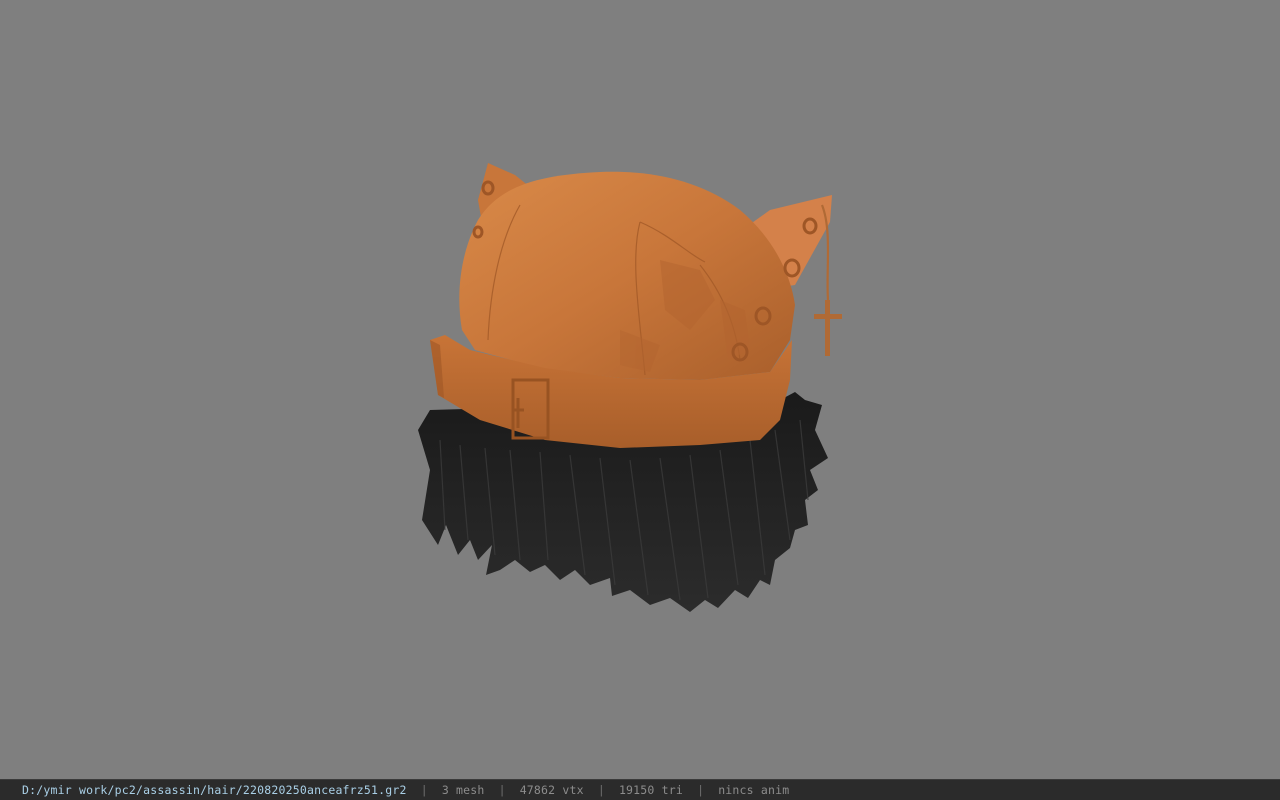 The height and width of the screenshot is (800, 1280). I want to click on hat-mesh, so click(636, 305).